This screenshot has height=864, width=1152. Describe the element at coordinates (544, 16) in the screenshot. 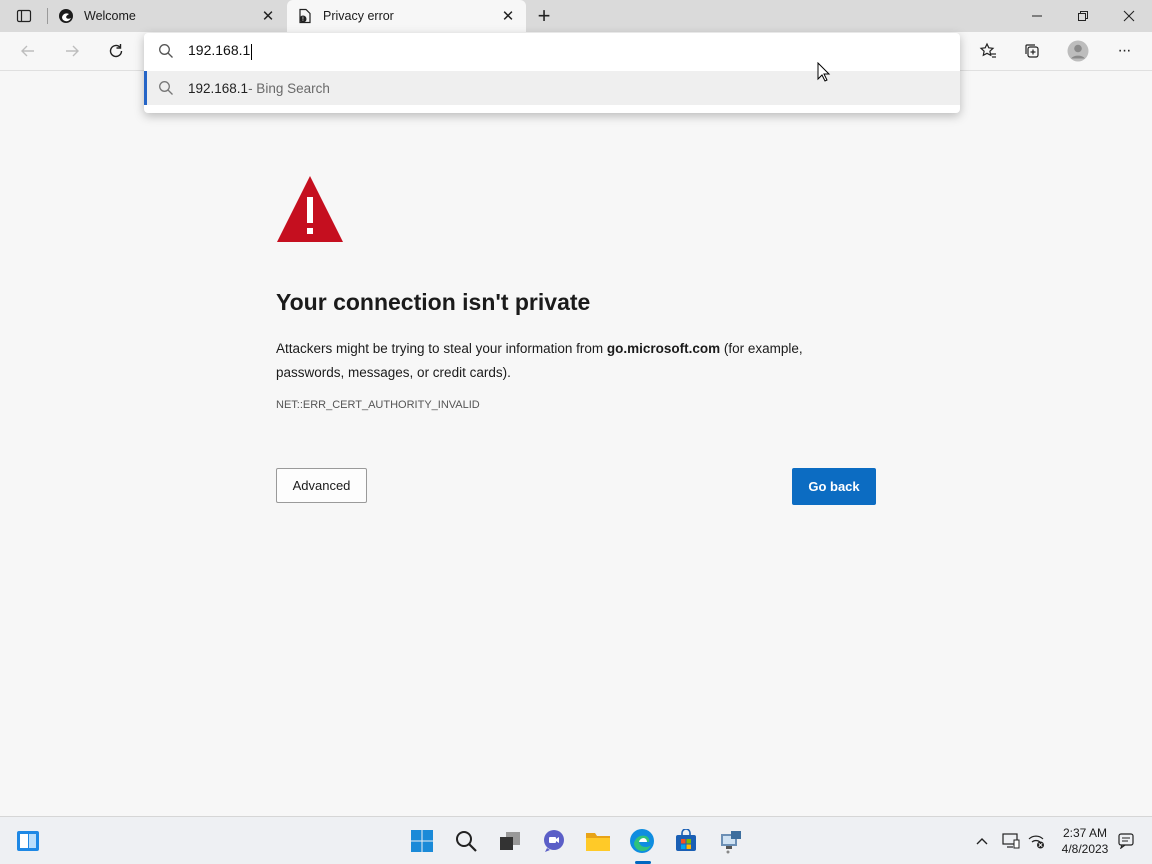

I see `new-tab-button: +` at that location.